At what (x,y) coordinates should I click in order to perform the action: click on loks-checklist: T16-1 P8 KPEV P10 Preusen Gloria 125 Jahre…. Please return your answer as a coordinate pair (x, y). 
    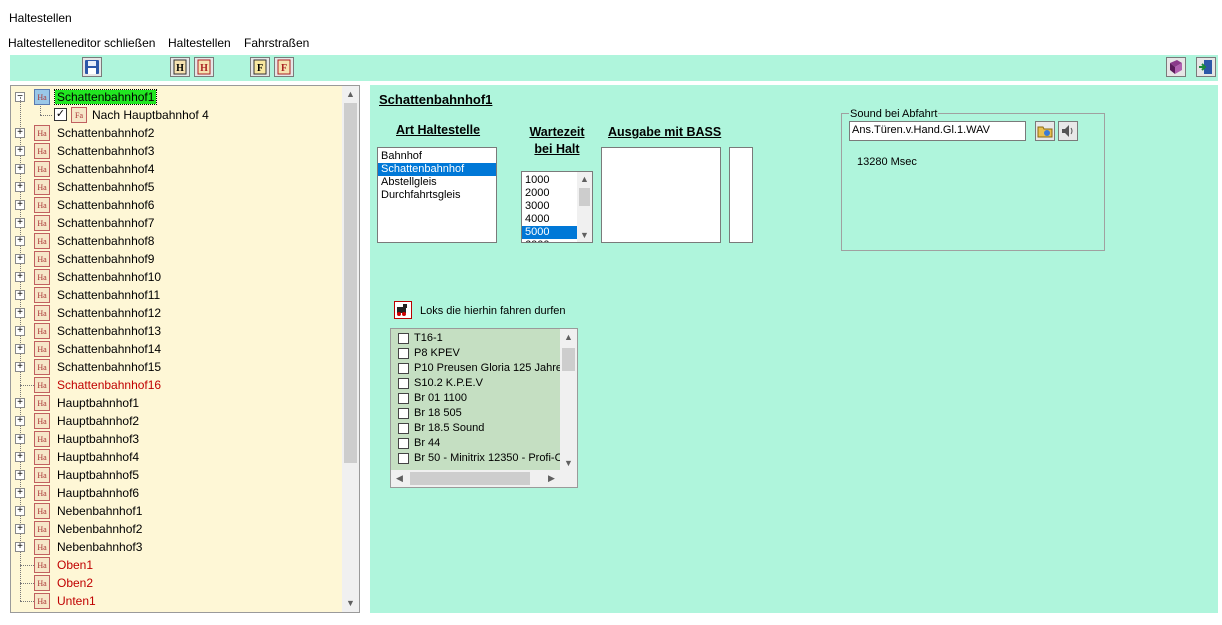
    Looking at the image, I should click on (484, 408).